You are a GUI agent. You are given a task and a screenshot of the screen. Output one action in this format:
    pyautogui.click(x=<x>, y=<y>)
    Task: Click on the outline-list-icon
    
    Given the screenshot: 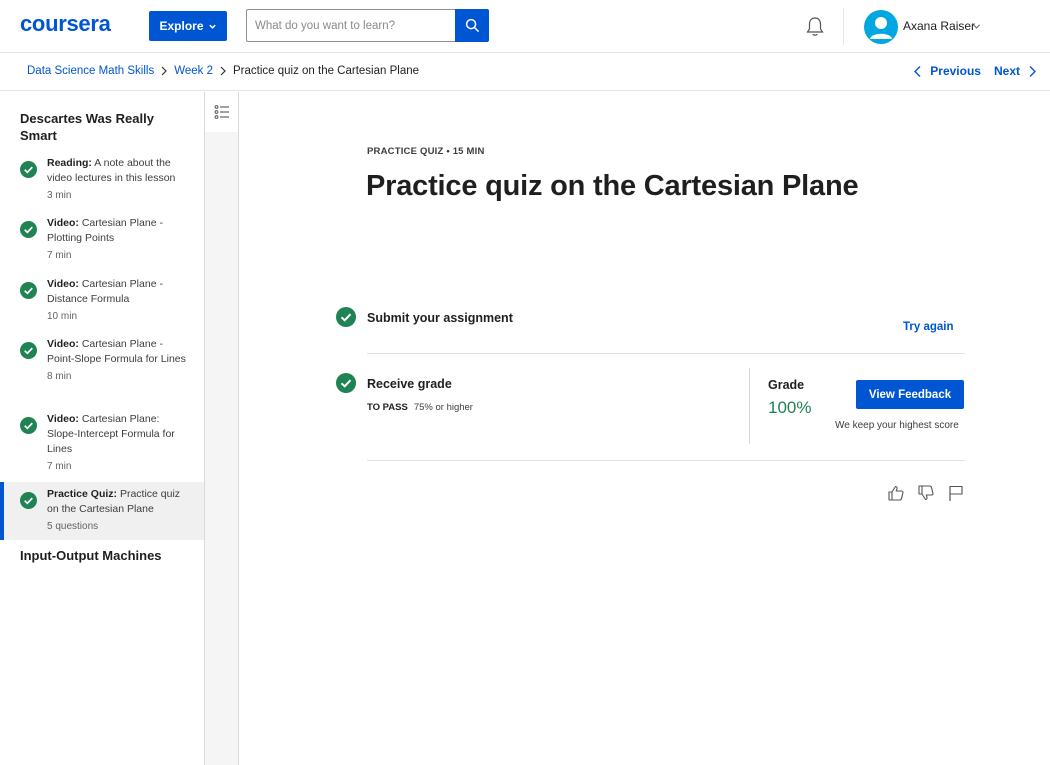 What is the action you would take?
    pyautogui.click(x=221, y=112)
    